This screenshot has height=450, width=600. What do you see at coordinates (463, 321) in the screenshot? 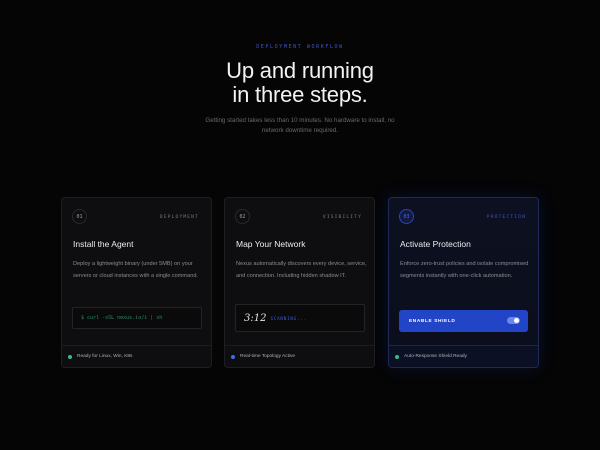
I see `enable-shield-button: ENABLE SHIELD` at bounding box center [463, 321].